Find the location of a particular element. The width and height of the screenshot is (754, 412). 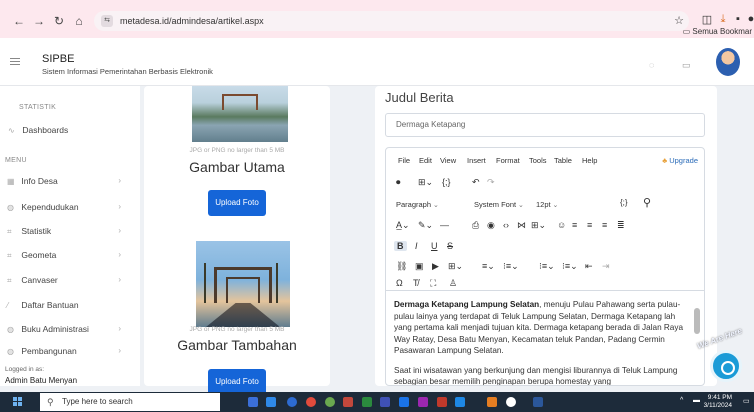

title-input: Dermaga Ketapang is located at coordinates (545, 125).